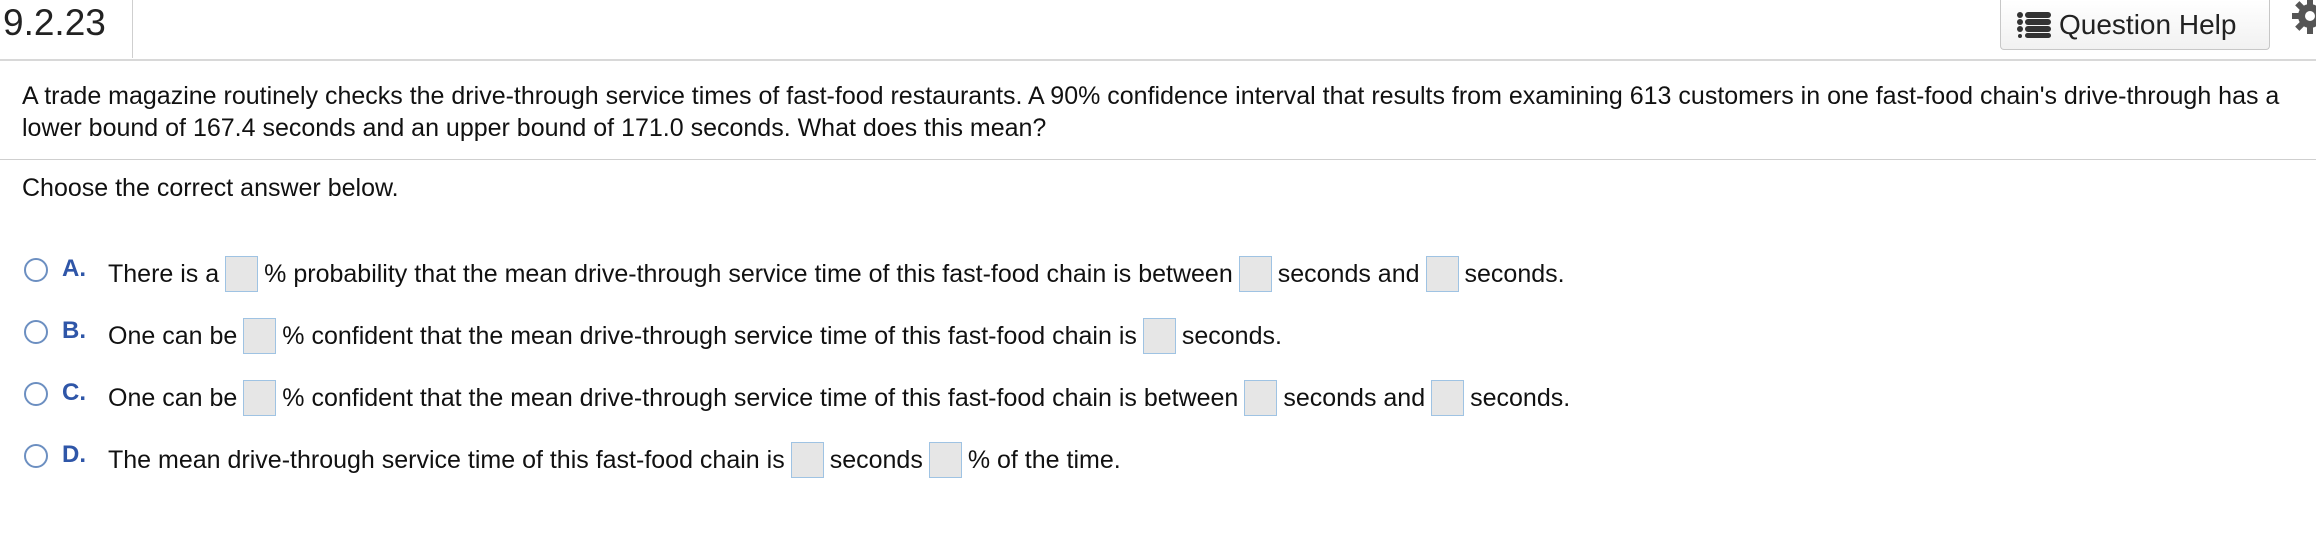 The width and height of the screenshot is (2316, 556). What do you see at coordinates (260, 398) in the screenshot?
I see `option-c-percent-input` at bounding box center [260, 398].